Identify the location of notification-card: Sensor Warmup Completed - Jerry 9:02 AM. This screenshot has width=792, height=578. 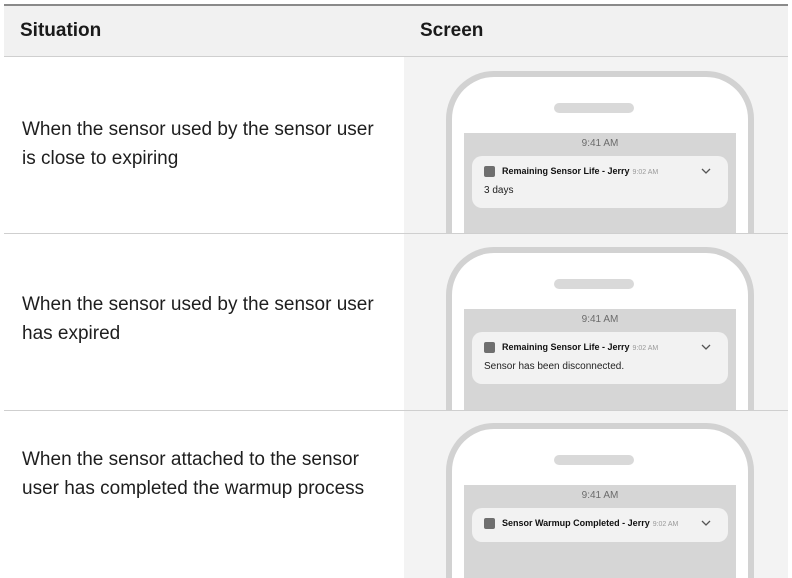
(600, 525).